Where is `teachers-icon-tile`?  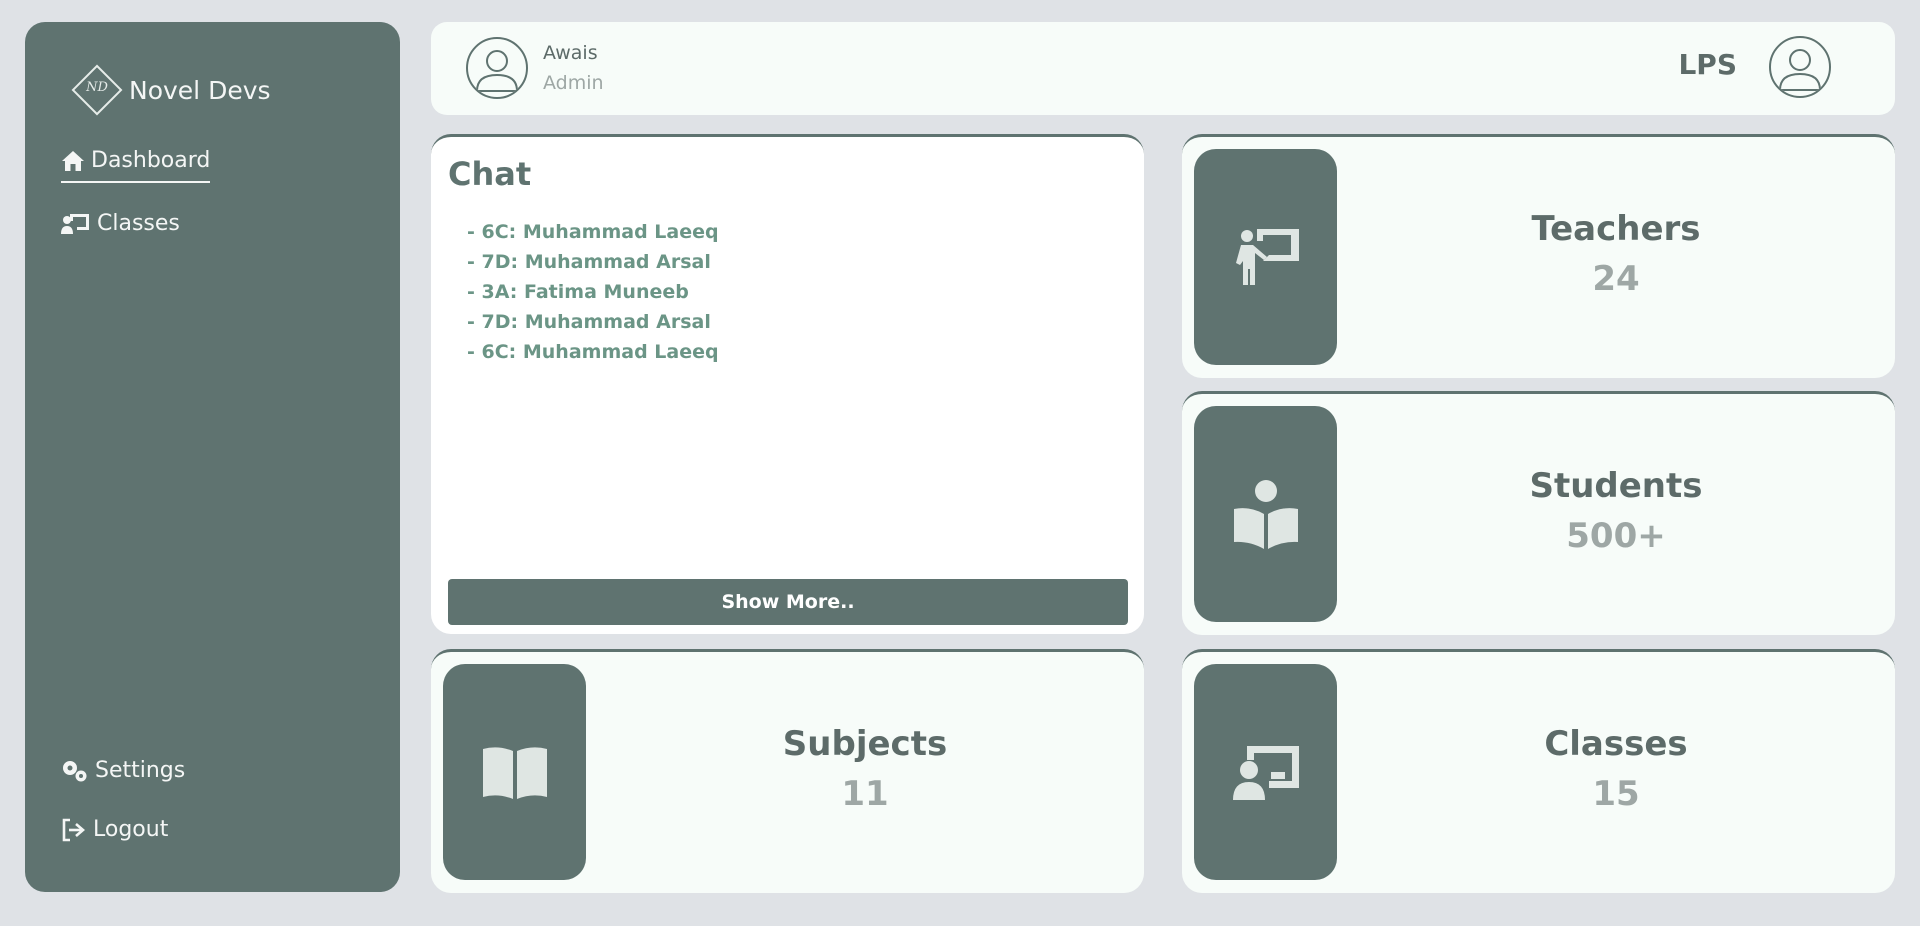
teachers-icon-tile is located at coordinates (1265, 257).